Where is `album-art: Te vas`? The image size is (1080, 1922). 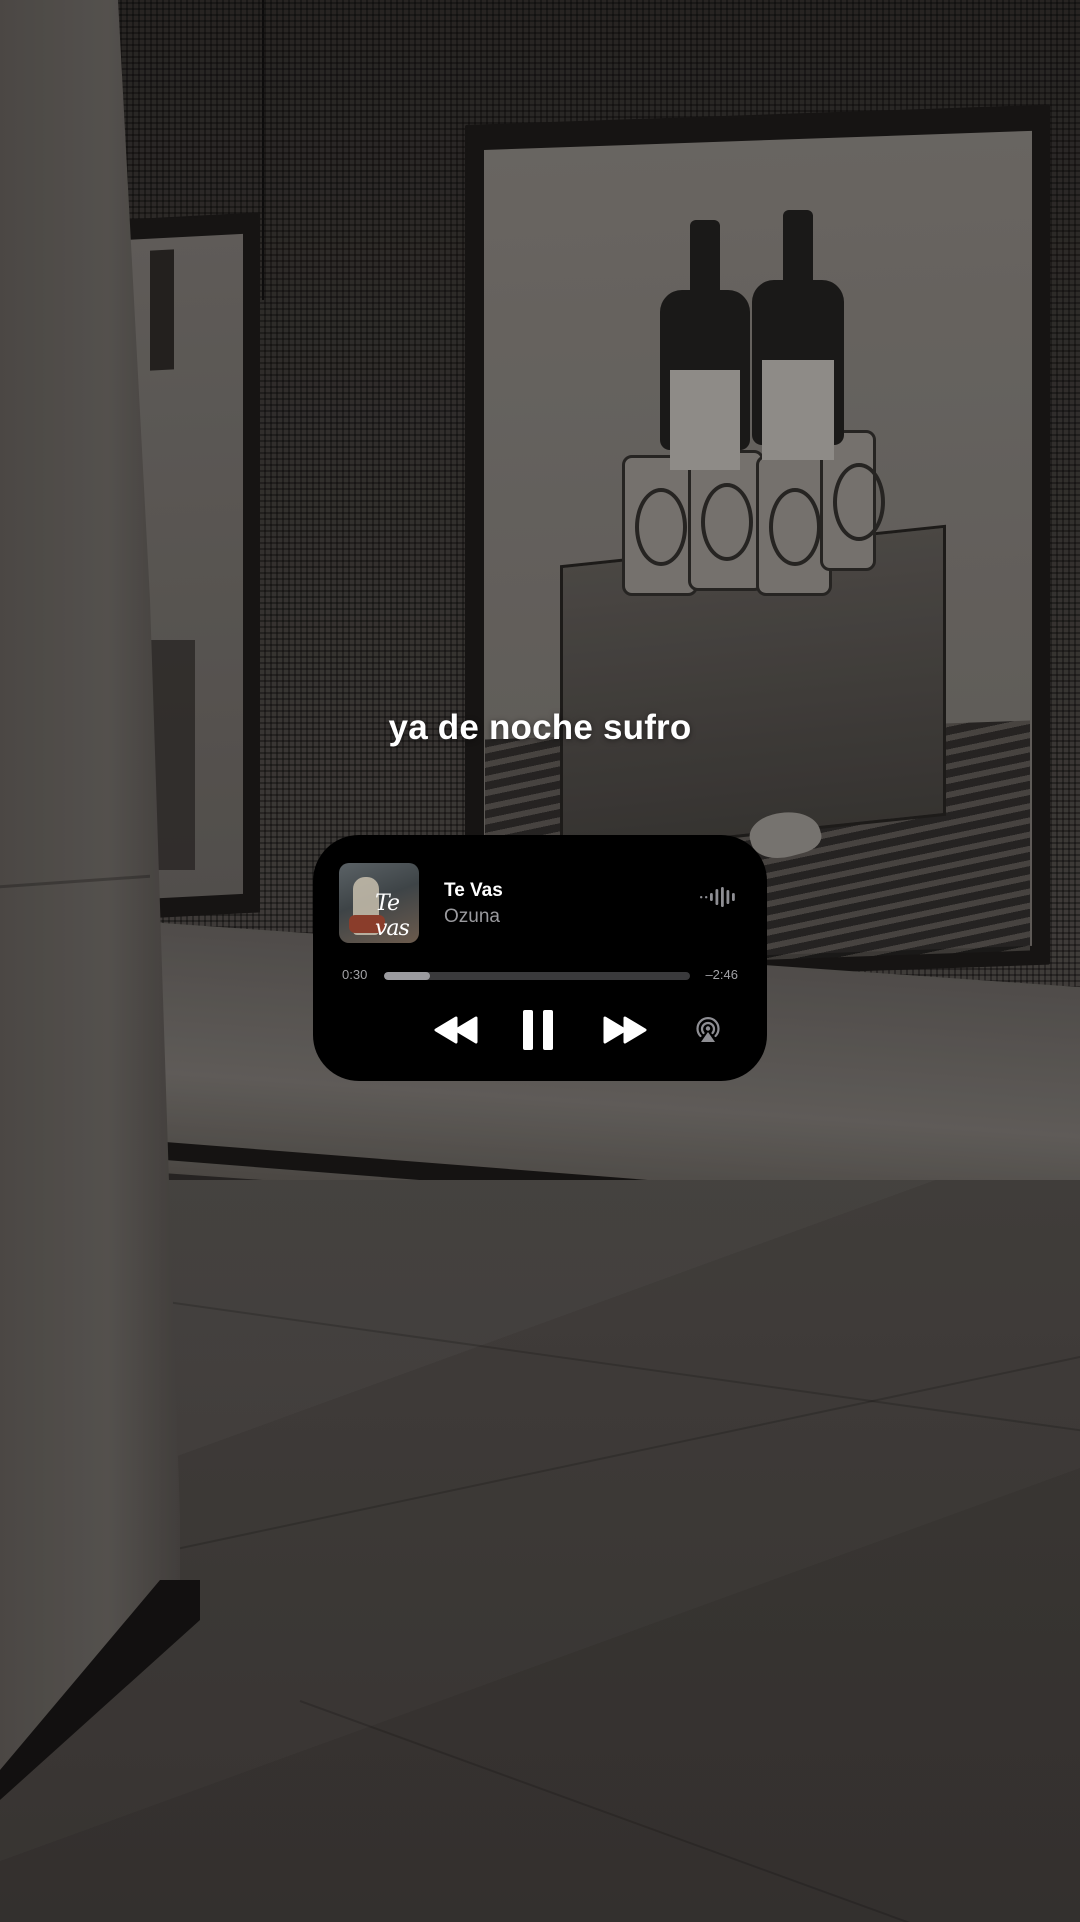
album-art: Te vas is located at coordinates (379, 903).